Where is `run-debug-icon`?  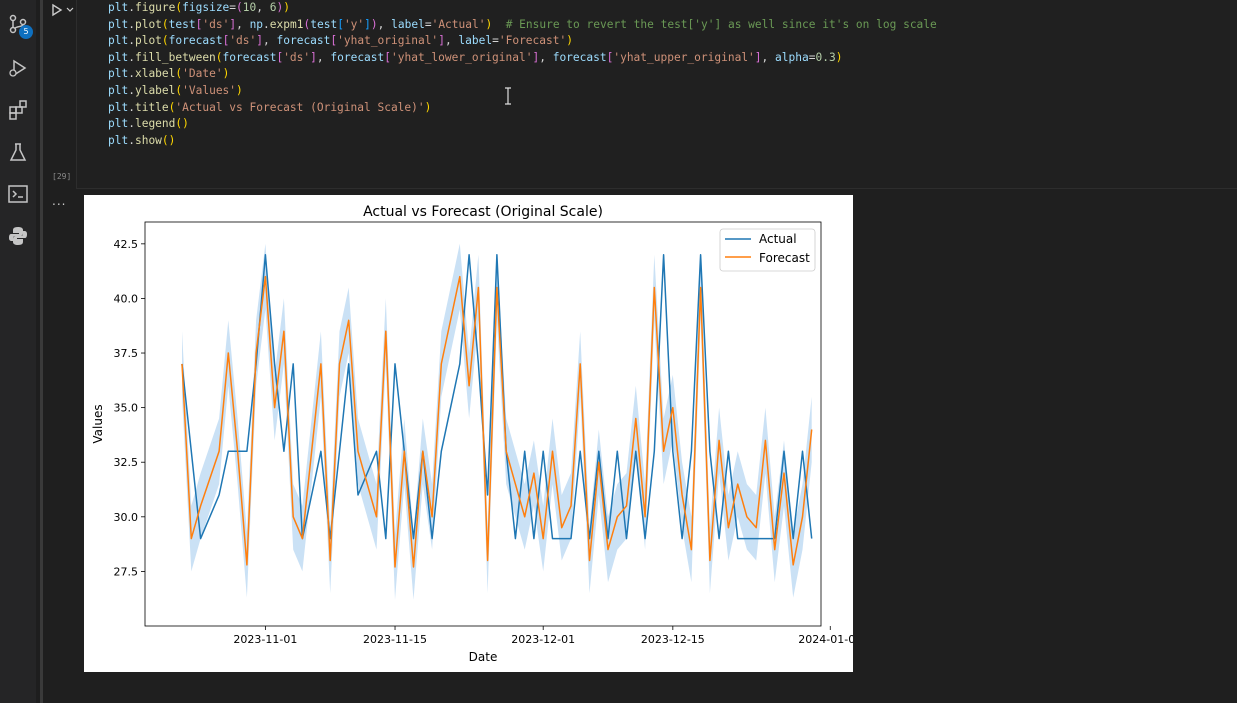
run-debug-icon is located at coordinates (18, 68).